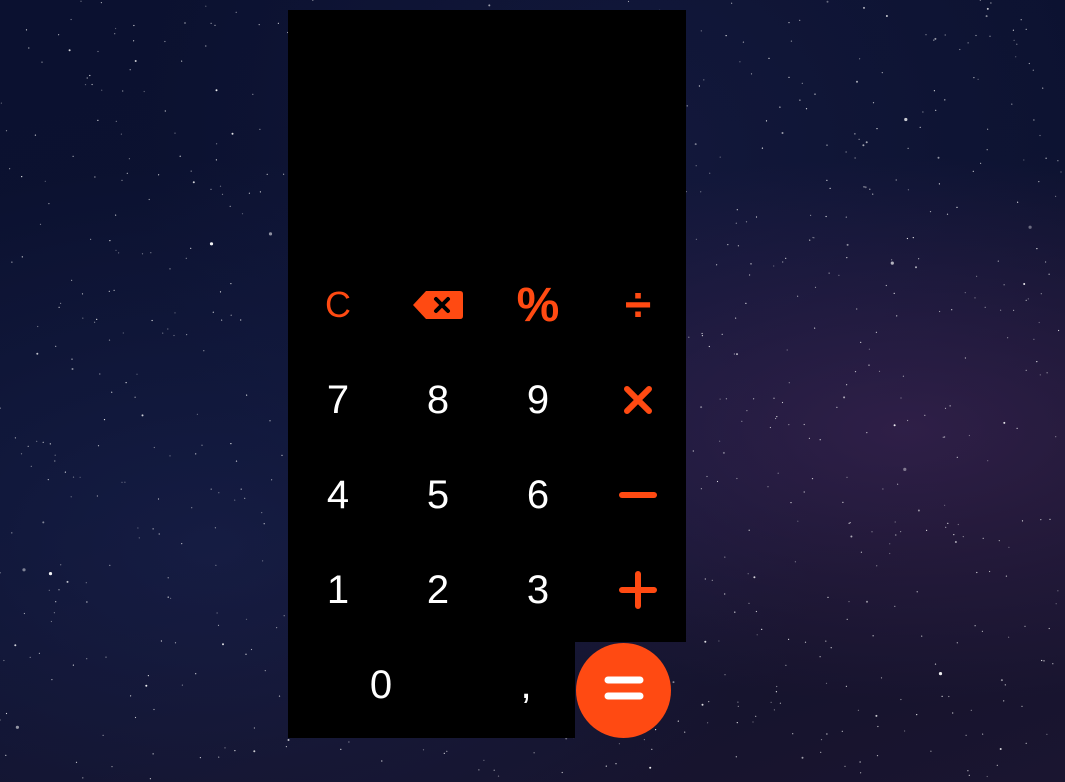  I want to click on multiply-button, so click(638, 400).